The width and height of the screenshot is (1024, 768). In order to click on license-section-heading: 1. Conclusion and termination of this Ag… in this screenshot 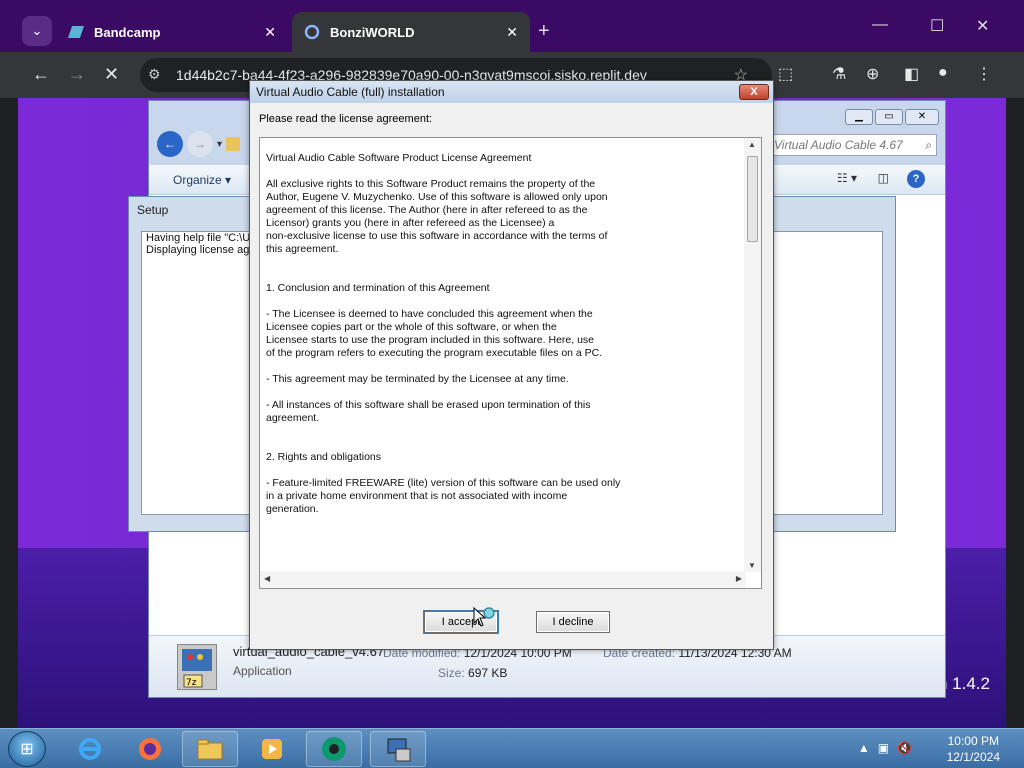, I will do `click(378, 288)`.